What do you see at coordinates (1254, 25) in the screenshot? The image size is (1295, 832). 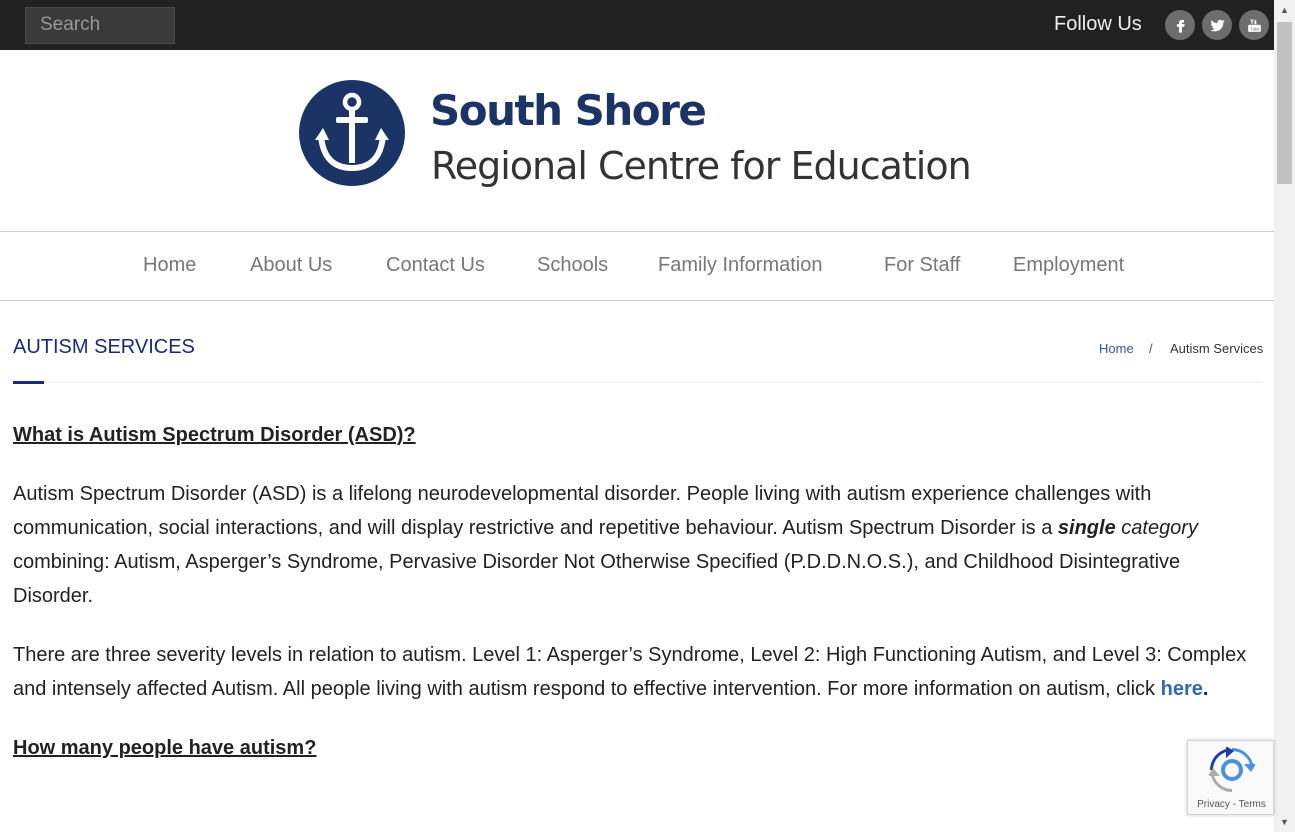 I see `youtube-icon: Tube` at bounding box center [1254, 25].